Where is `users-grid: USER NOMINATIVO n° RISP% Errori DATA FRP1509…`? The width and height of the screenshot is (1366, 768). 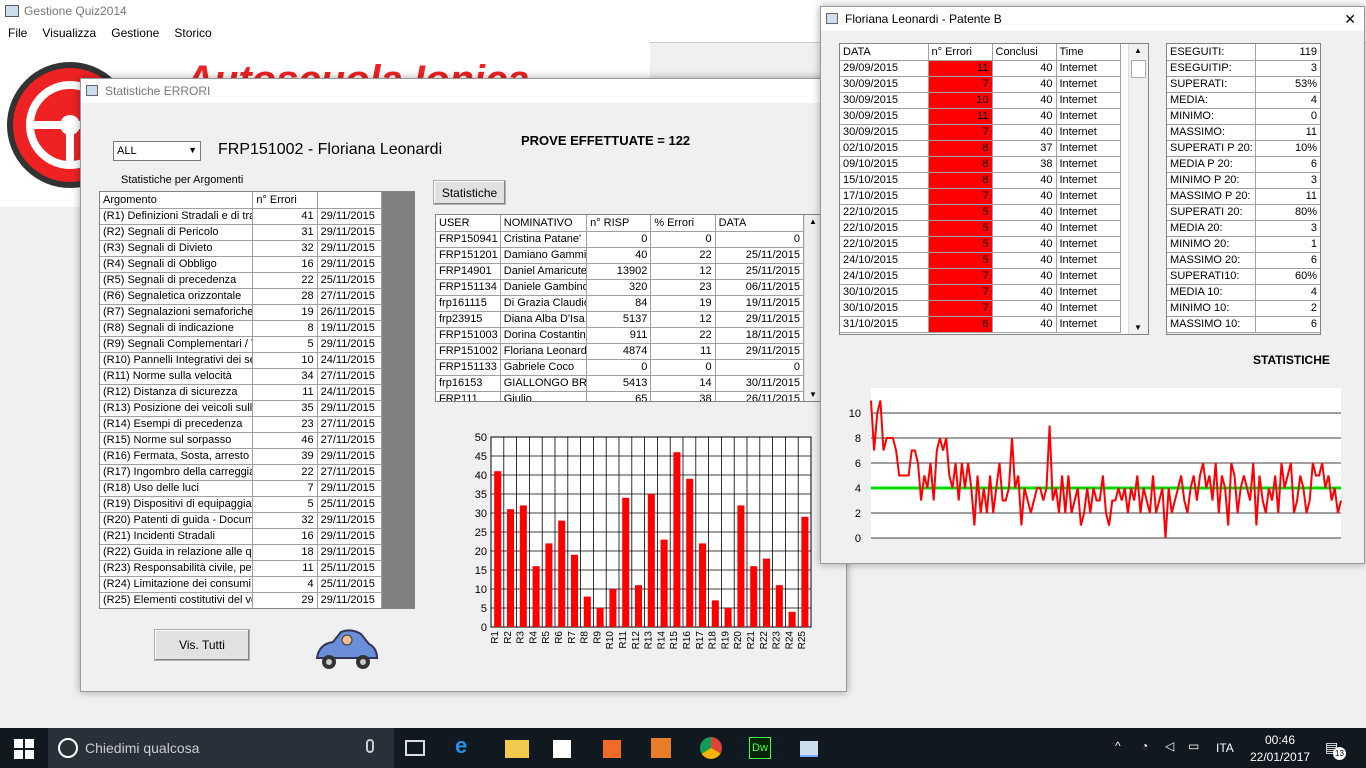 users-grid: USER NOMINATIVO n° RISP% Errori DATA FRP1509… is located at coordinates (629, 308).